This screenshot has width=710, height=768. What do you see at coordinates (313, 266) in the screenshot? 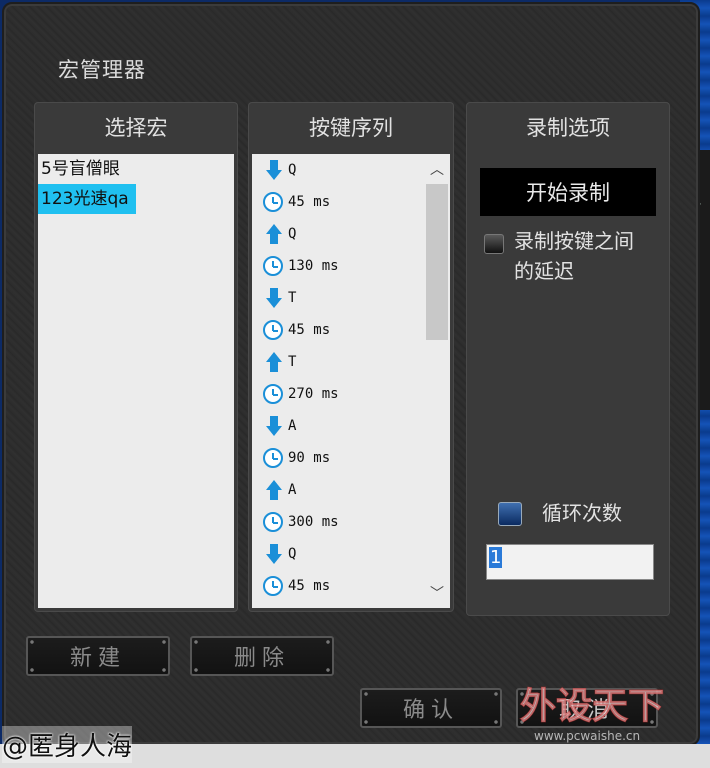
I see `sequence-row-text: 130 ms` at bounding box center [313, 266].